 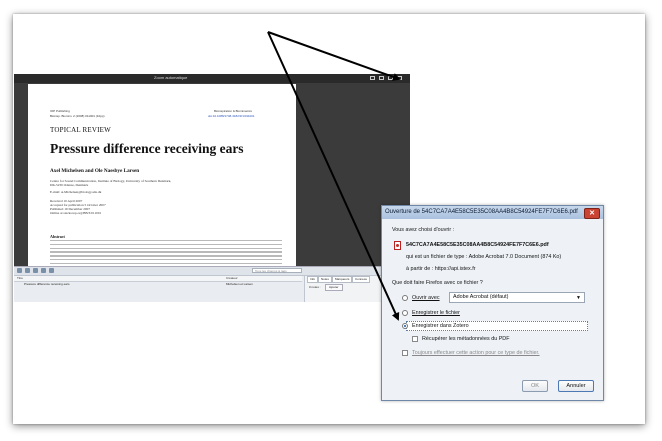 What do you see at coordinates (576, 386) in the screenshot?
I see `cancel-button: Annuler` at bounding box center [576, 386].